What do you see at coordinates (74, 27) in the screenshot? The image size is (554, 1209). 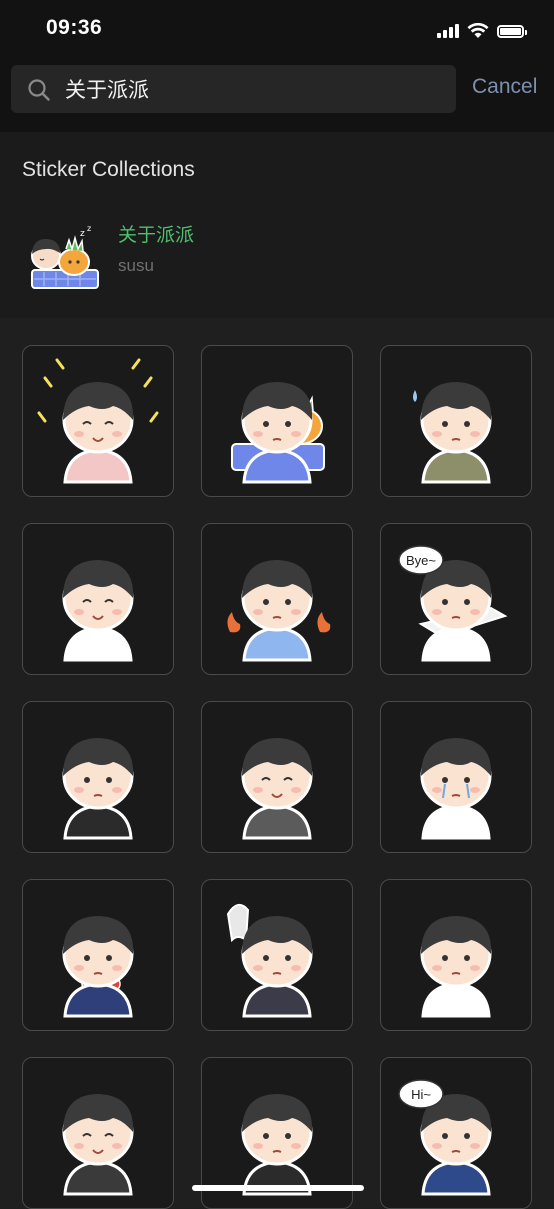 I see `status-time: 09:36` at bounding box center [74, 27].